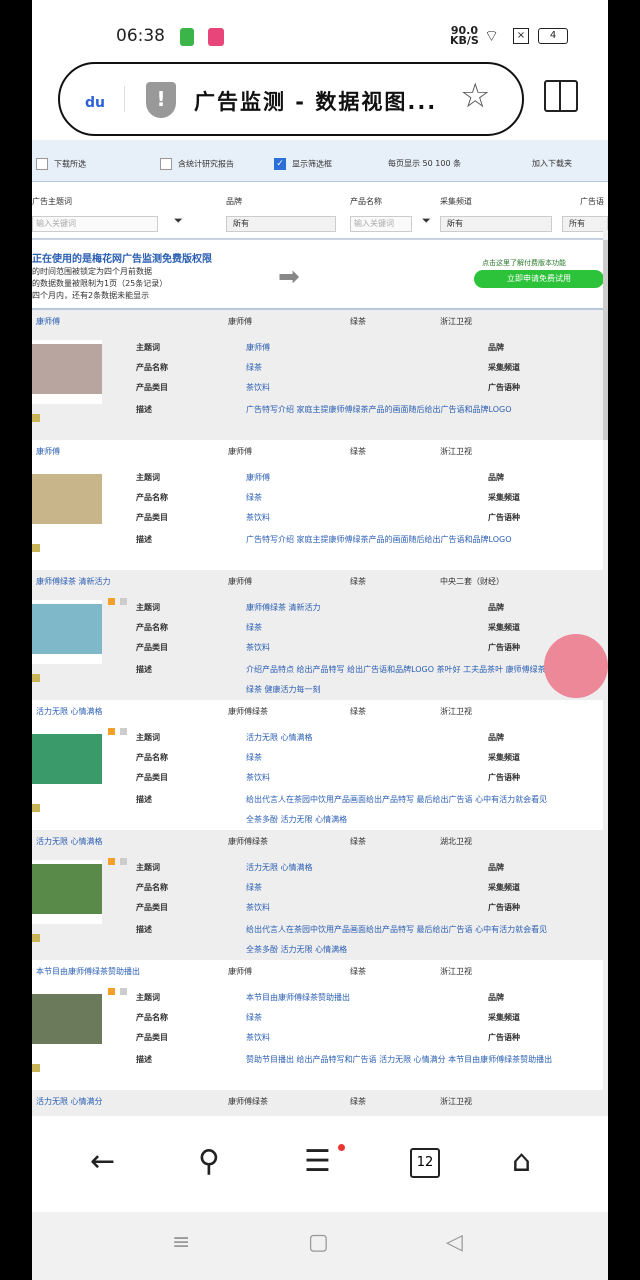 The height and width of the screenshot is (1280, 640). What do you see at coordinates (122, 259) in the screenshot?
I see `notice-title: 正在使用的是梅花网广告监测免费版权限` at bounding box center [122, 259].